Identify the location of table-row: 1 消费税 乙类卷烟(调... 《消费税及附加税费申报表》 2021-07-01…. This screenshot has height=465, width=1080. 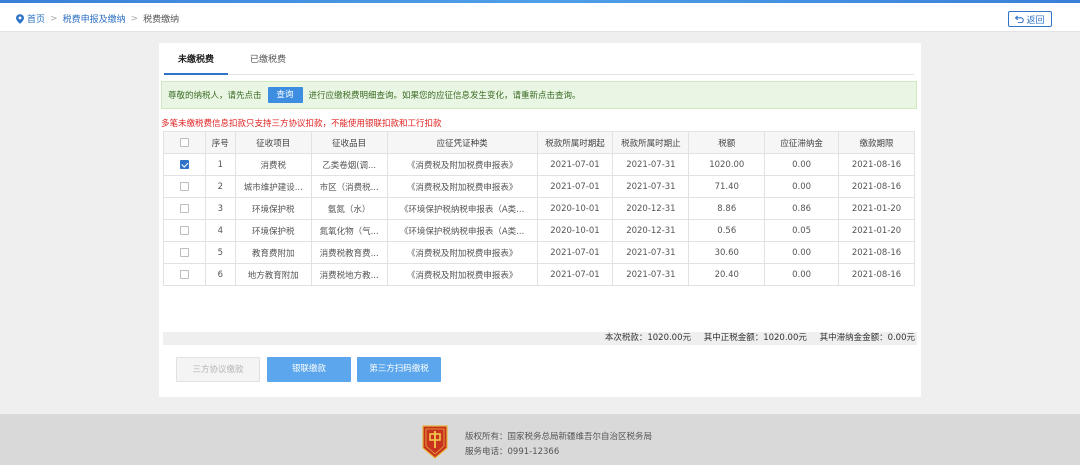
(539, 164).